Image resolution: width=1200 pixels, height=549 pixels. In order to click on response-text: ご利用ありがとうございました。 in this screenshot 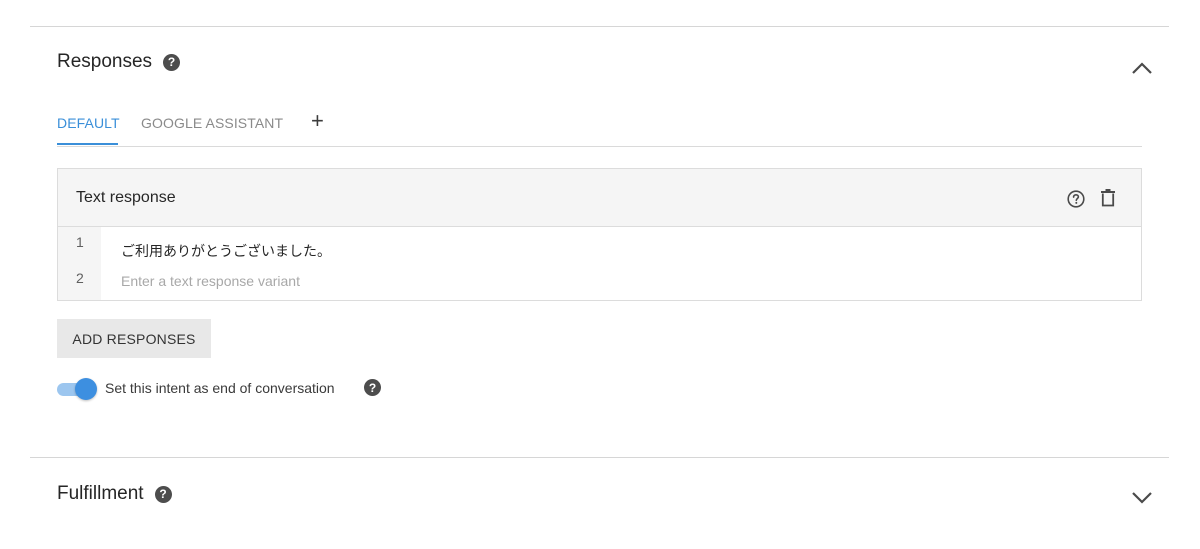, I will do `click(226, 251)`.